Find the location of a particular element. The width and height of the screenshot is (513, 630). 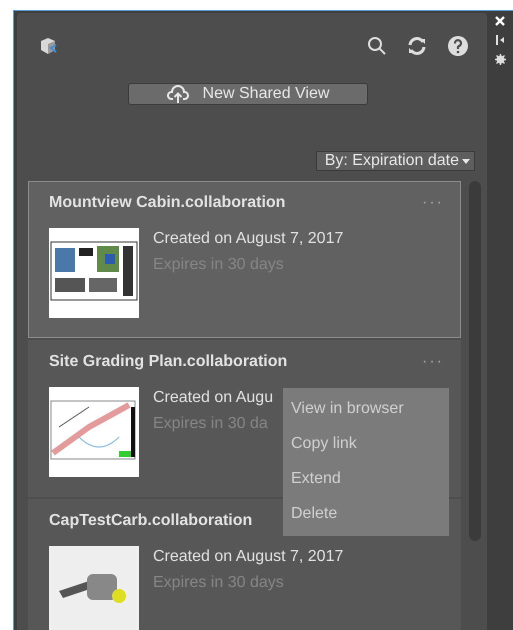

view-title: Mountview Cabin.collaboration is located at coordinates (167, 203).